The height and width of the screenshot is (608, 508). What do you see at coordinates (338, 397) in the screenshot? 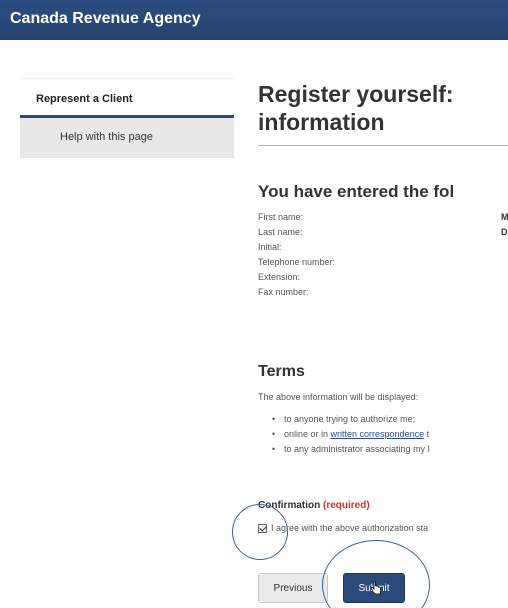
I see `terms-intro: The above information will be displayed:` at bounding box center [338, 397].